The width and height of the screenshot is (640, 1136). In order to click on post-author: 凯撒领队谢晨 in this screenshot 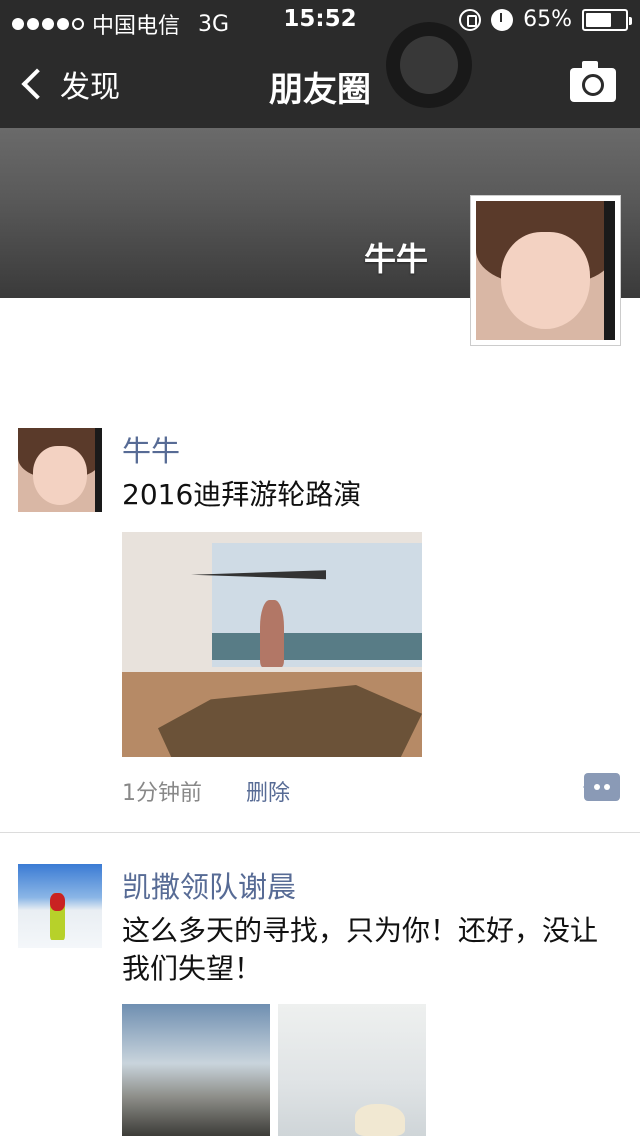, I will do `click(209, 885)`.